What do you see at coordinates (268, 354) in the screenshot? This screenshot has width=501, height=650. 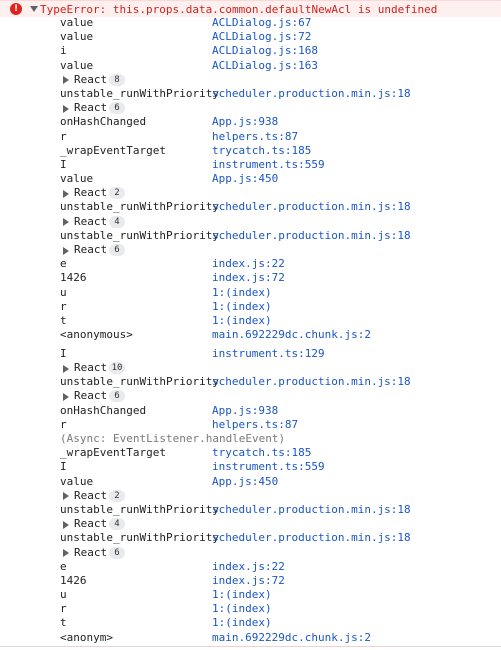 I see `frame-source-link: instrument.ts:129` at bounding box center [268, 354].